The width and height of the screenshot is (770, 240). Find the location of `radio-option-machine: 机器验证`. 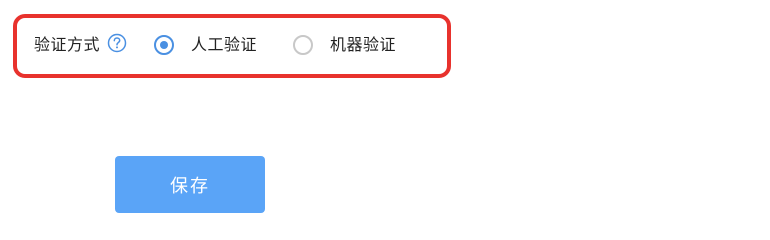

radio-option-machine: 机器验证 is located at coordinates (344, 45).